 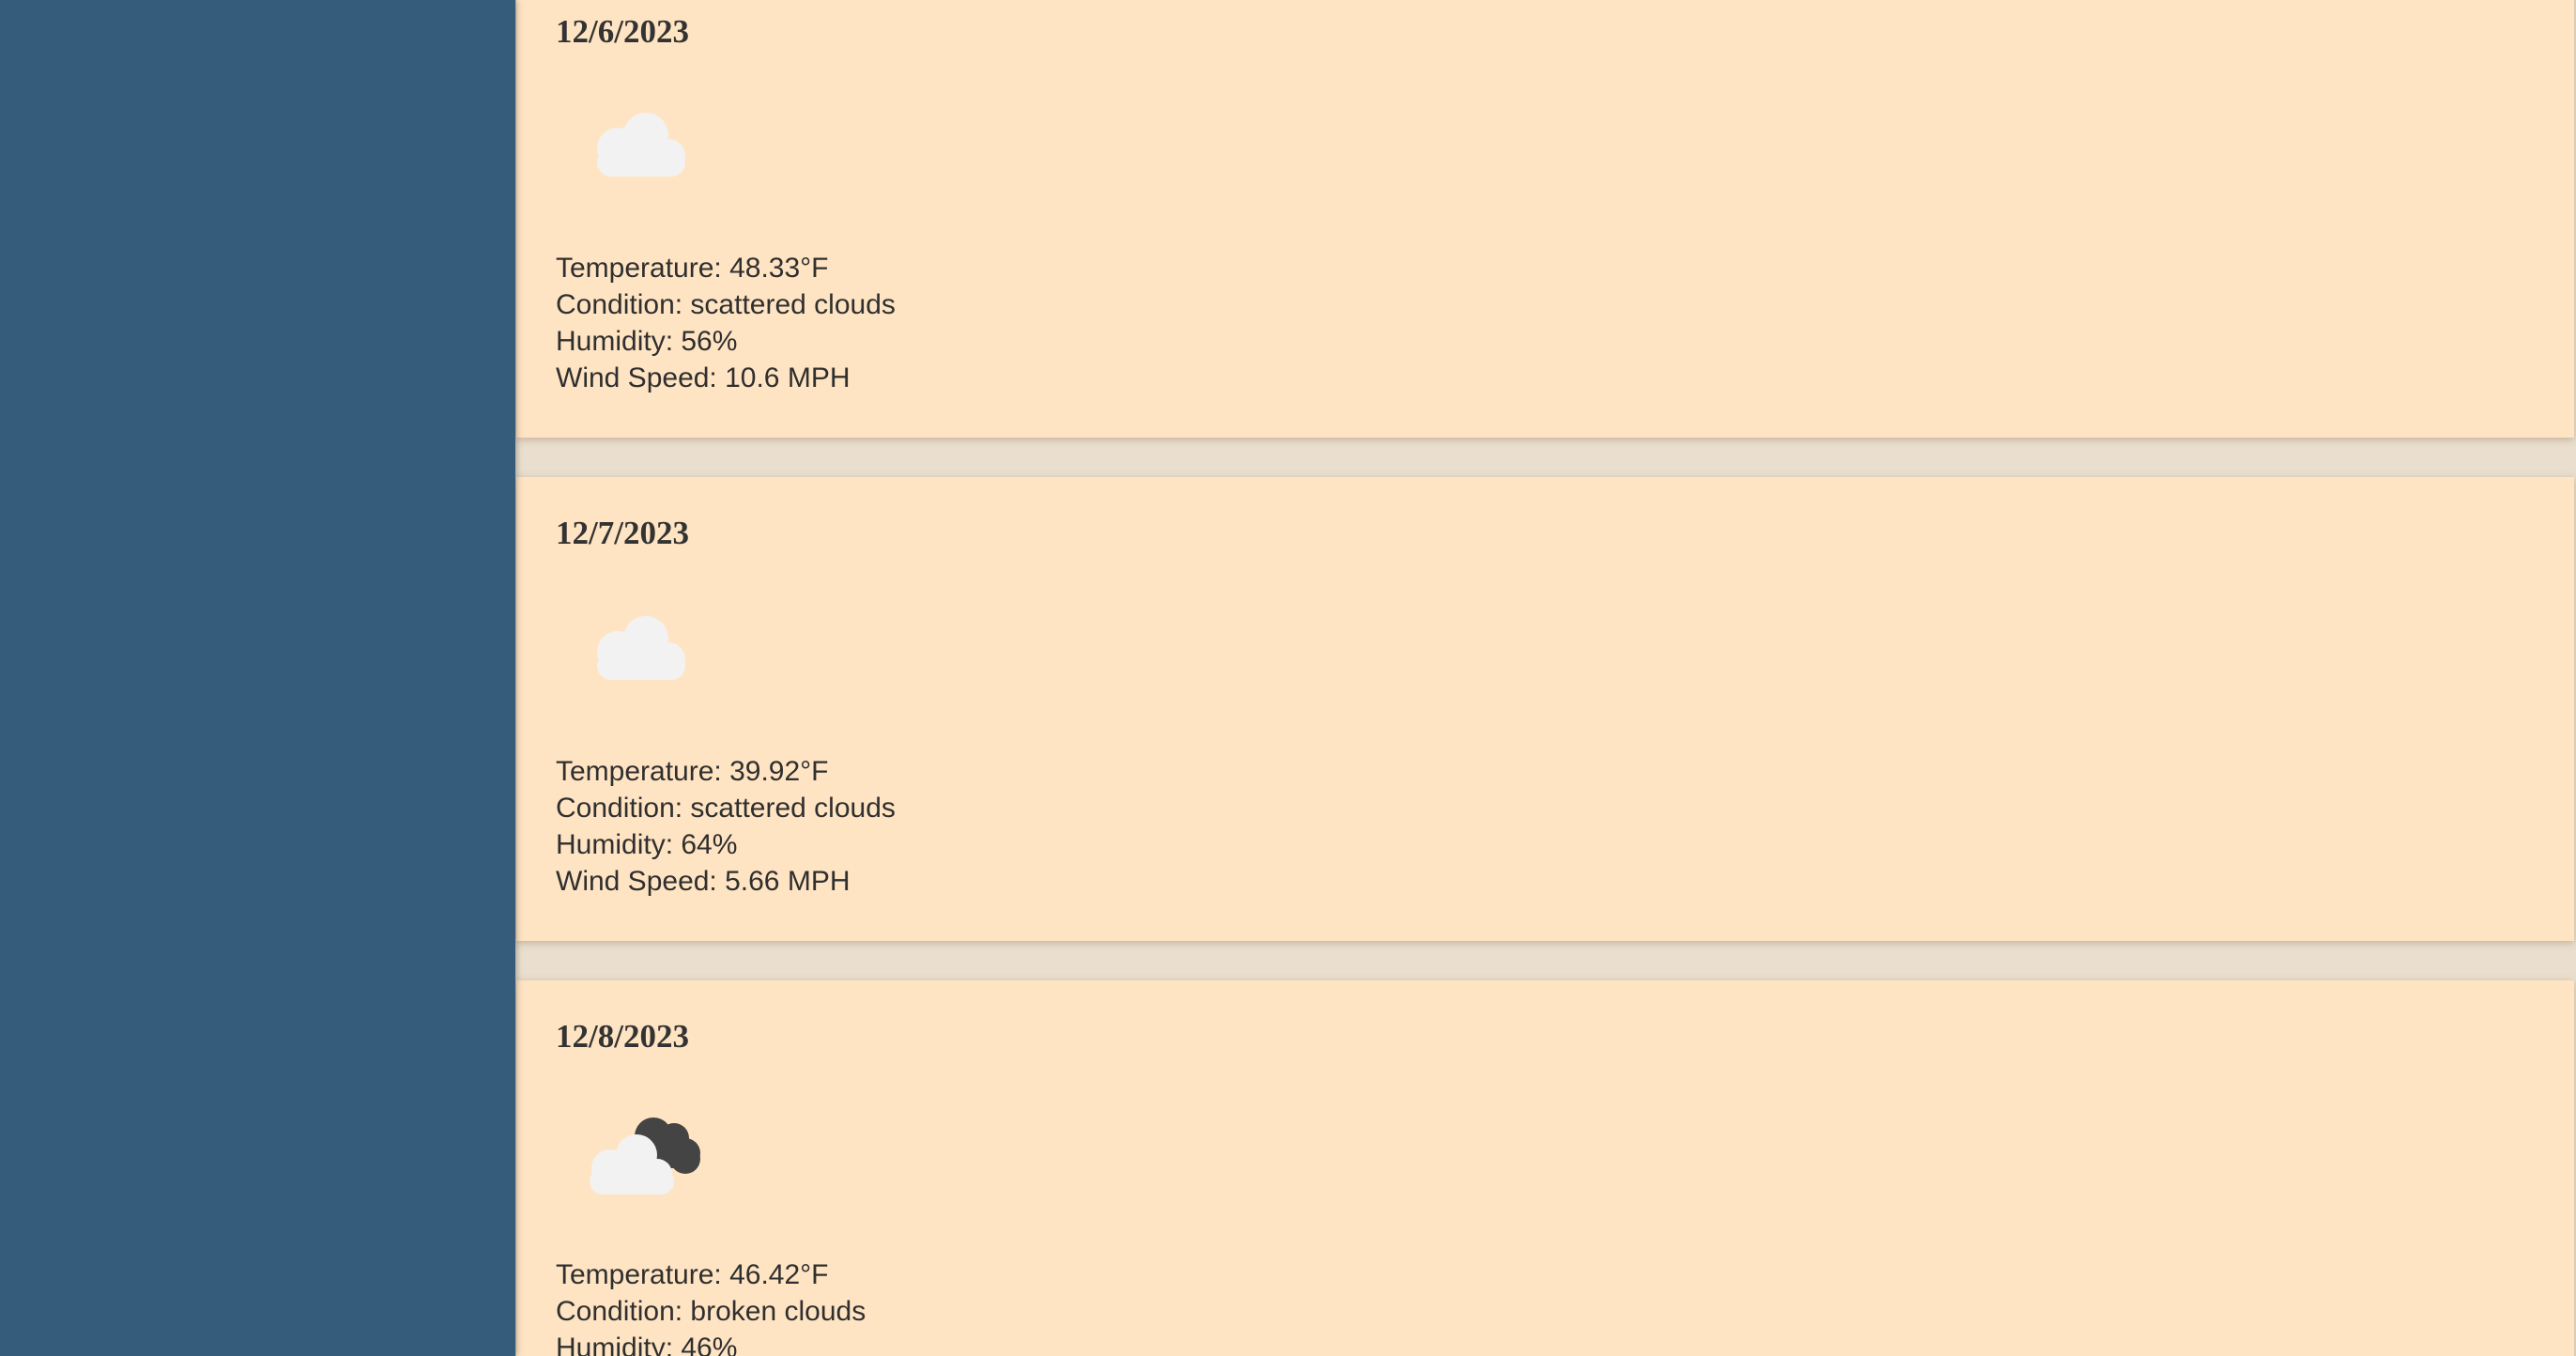 What do you see at coordinates (647, 845) in the screenshot?
I see `humidity-text: Humidity: 64%` at bounding box center [647, 845].